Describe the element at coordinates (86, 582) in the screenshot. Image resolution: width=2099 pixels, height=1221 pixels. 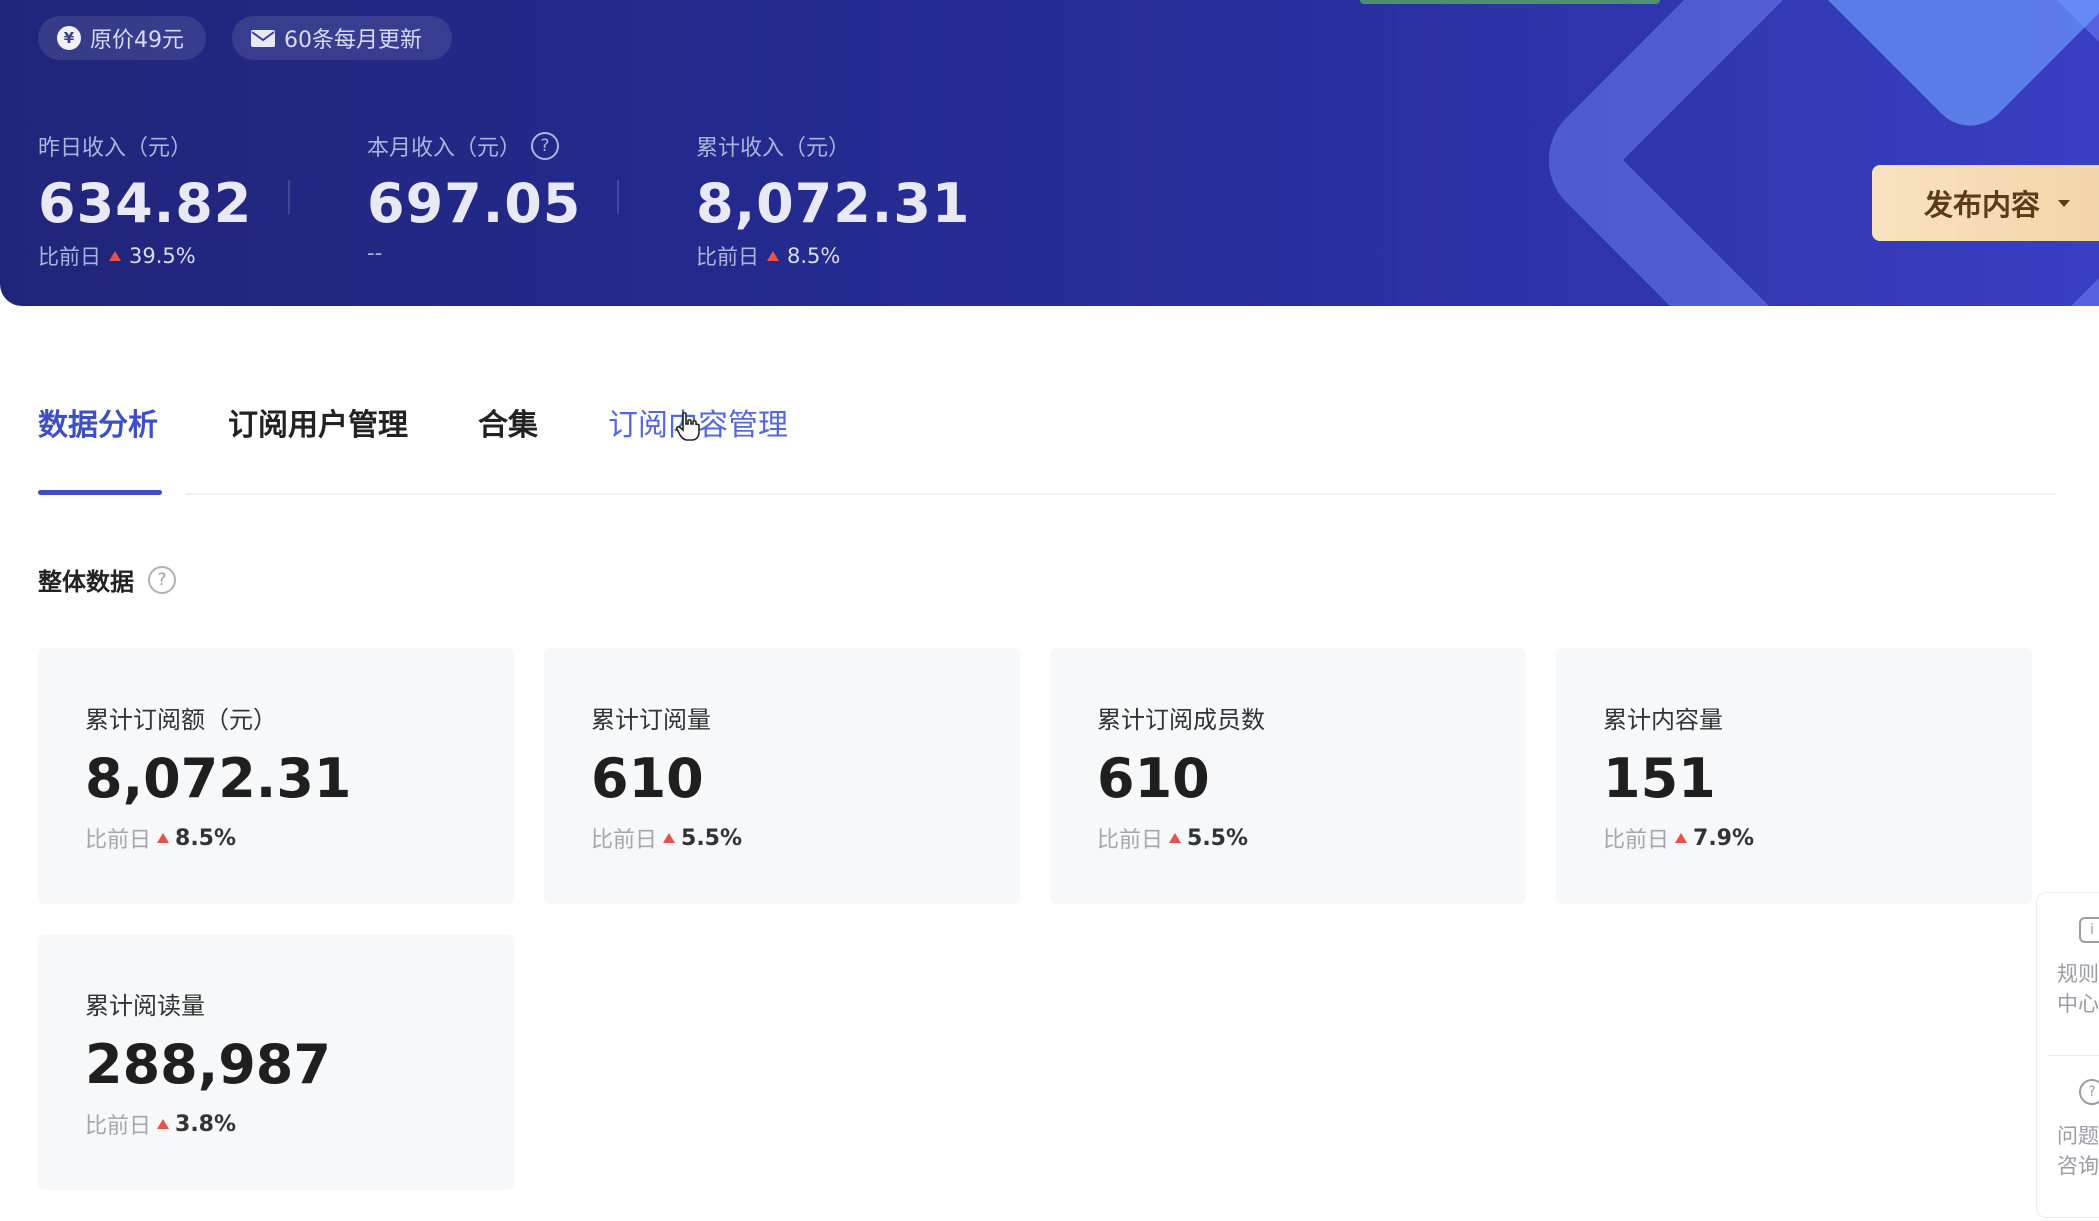
I see `section-title: 整体数据` at that location.